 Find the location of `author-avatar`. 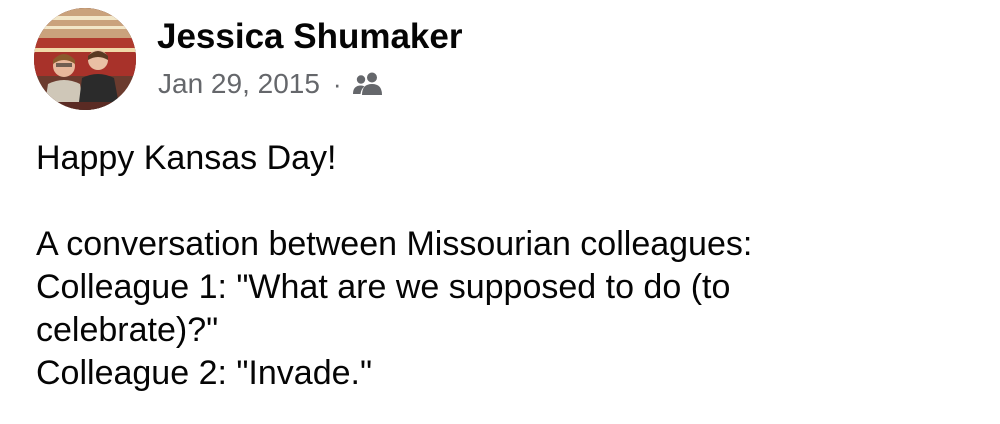

author-avatar is located at coordinates (85, 59).